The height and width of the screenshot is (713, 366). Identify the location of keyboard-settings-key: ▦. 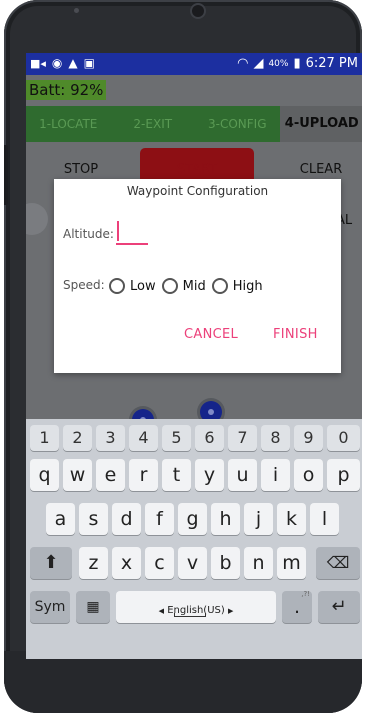
(93, 607).